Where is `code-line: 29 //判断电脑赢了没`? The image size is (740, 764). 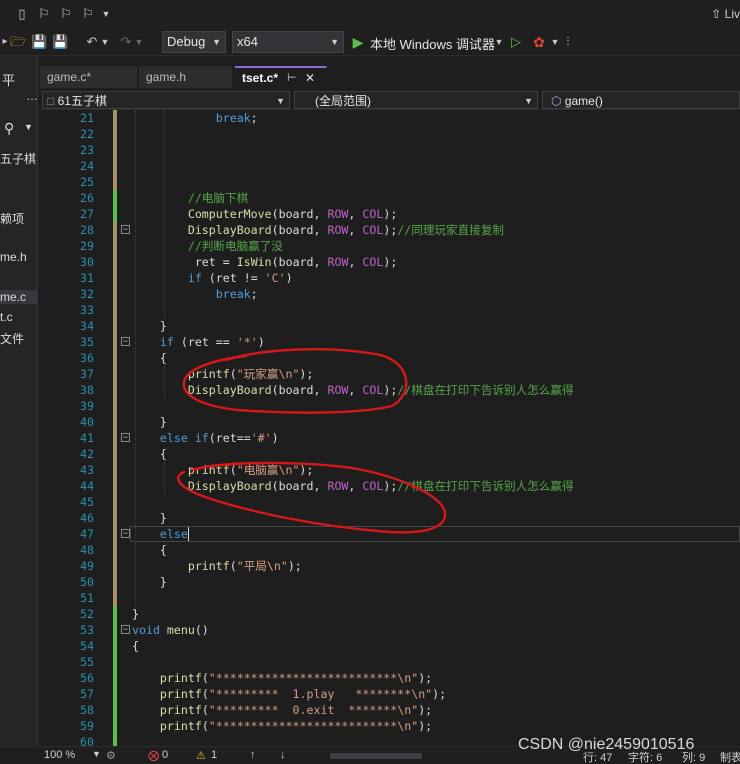
code-line: 29 //判断电脑赢了没 is located at coordinates (390, 246).